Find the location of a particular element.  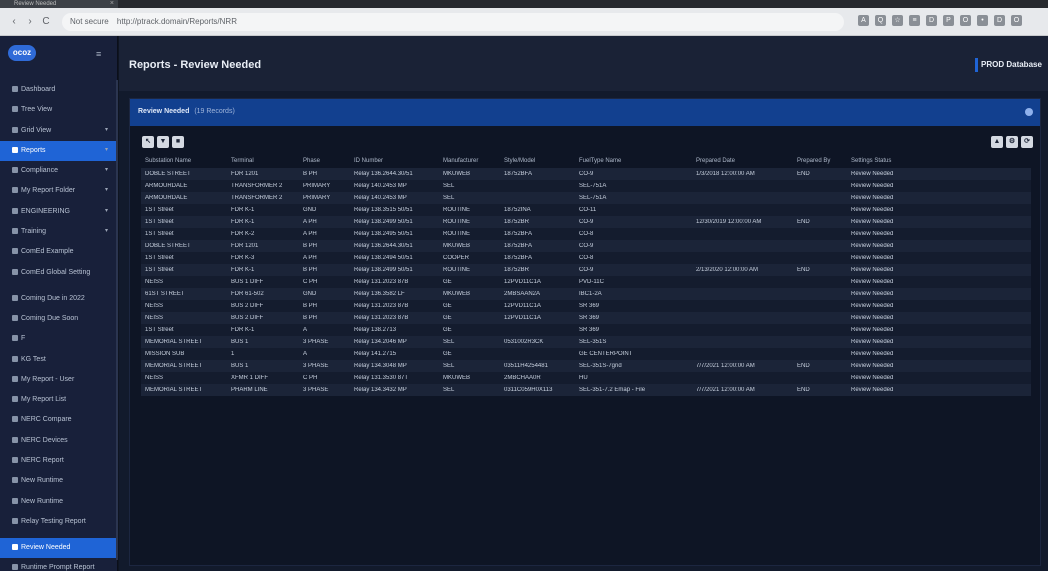

extension-icon: • is located at coordinates (982, 20).